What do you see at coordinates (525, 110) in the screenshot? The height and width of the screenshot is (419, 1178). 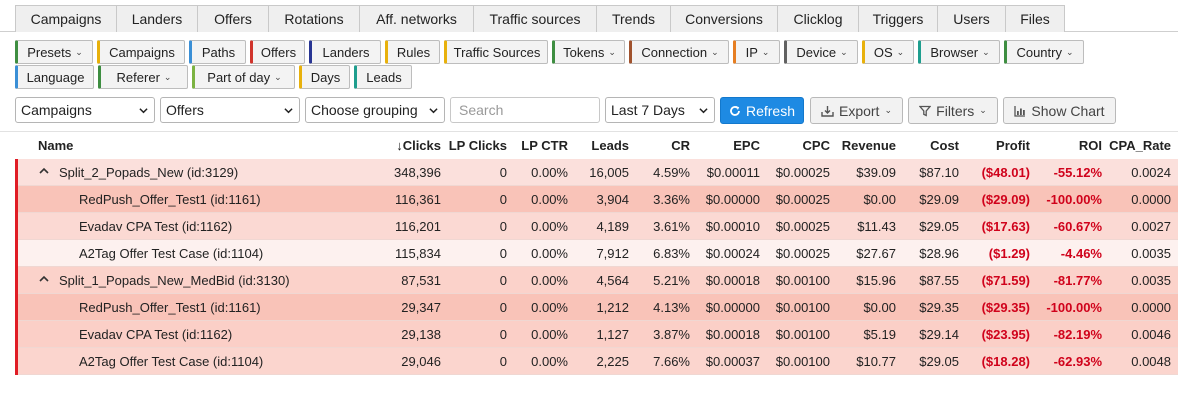 I see `search-input: Search` at bounding box center [525, 110].